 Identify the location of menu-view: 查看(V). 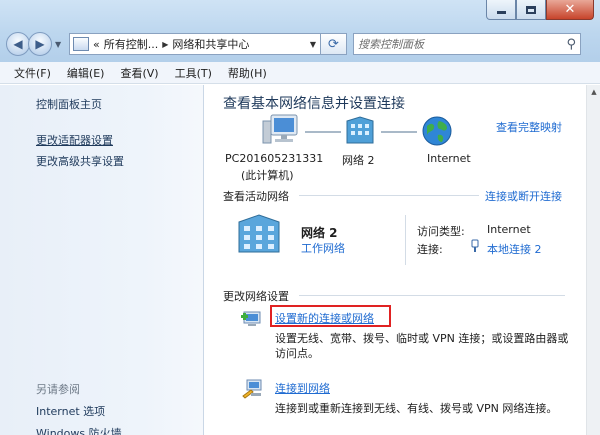
(139, 73).